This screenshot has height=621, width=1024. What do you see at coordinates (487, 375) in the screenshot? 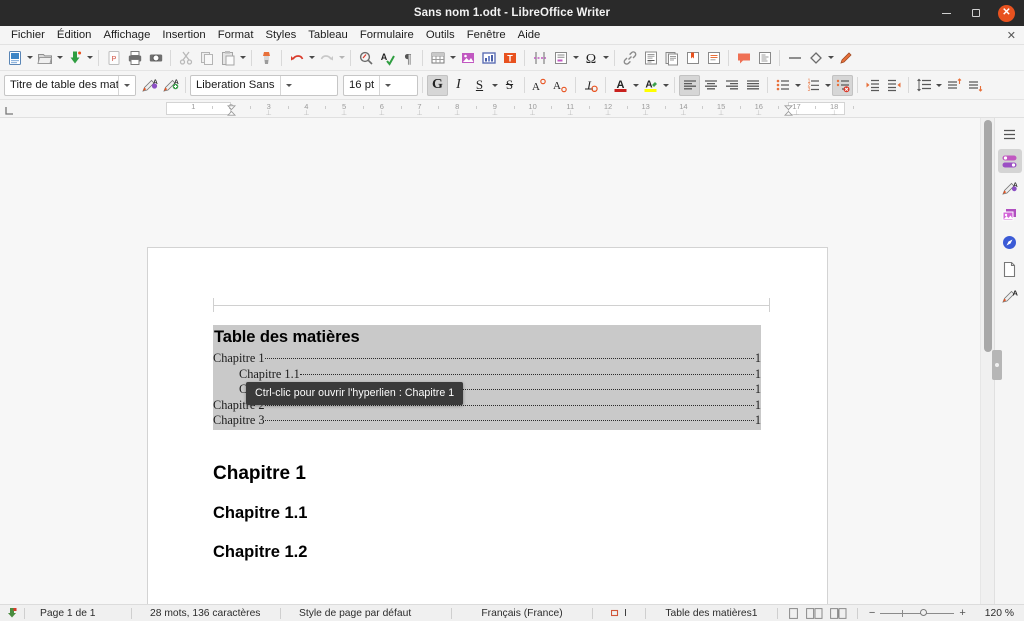
I see `toc-entry: Chapitre 1.1 1` at bounding box center [487, 375].